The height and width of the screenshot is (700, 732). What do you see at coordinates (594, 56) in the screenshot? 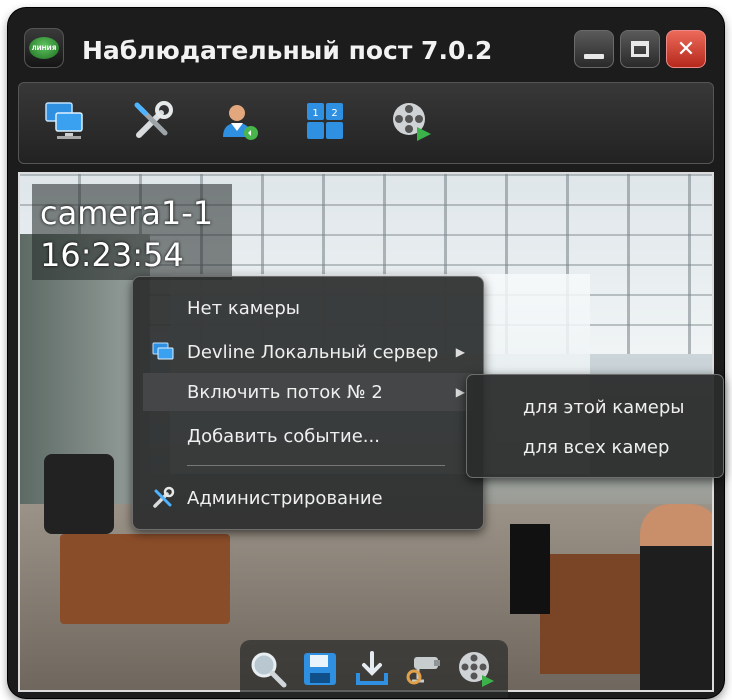
I see `minimize-icon` at bounding box center [594, 56].